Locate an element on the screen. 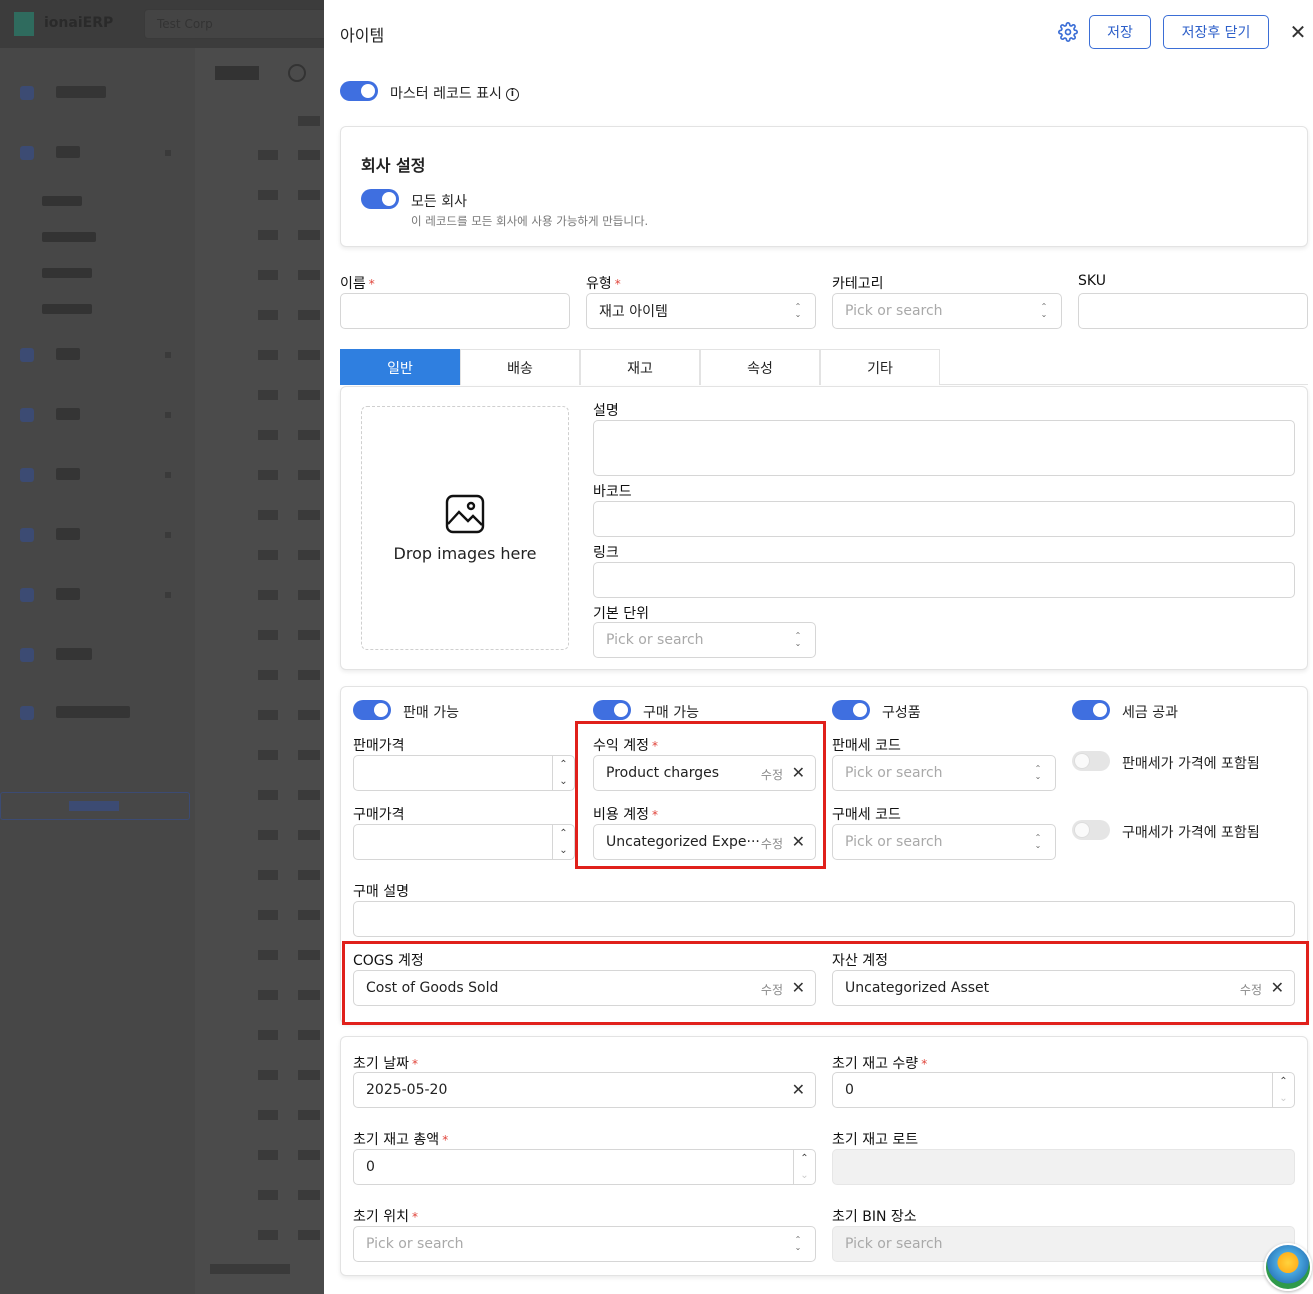 This screenshot has height=1294, width=1313. initial-qty-value: 0 is located at coordinates (849, 1090).